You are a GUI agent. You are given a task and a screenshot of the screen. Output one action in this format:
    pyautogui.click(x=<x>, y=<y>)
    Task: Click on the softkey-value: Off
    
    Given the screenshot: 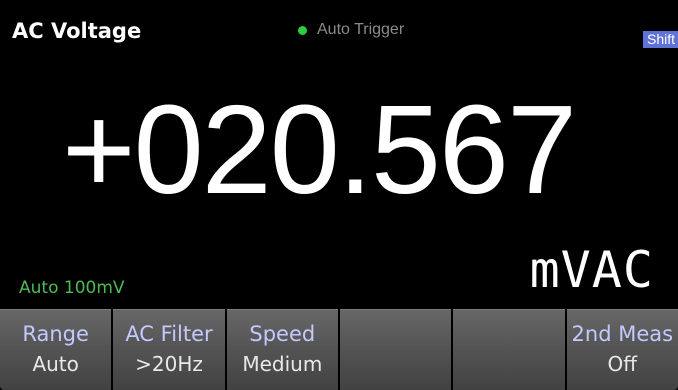 What is the action you would take?
    pyautogui.click(x=622, y=364)
    